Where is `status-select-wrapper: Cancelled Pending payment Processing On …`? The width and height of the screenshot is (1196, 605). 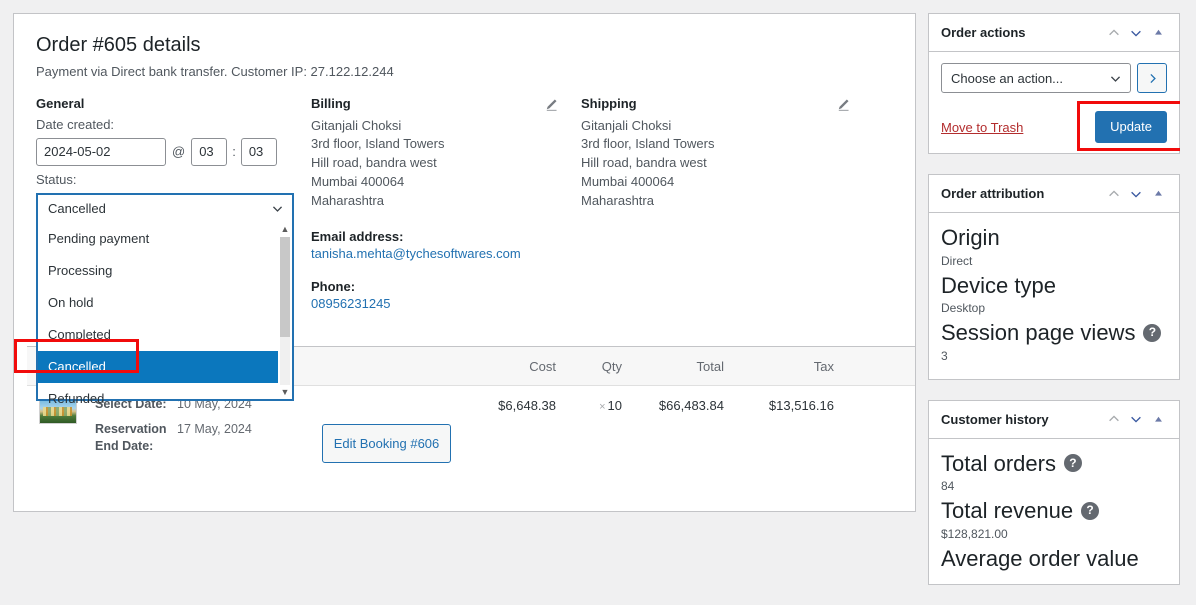
status-select-wrapper: Cancelled Pending payment Processing On … is located at coordinates (154, 299).